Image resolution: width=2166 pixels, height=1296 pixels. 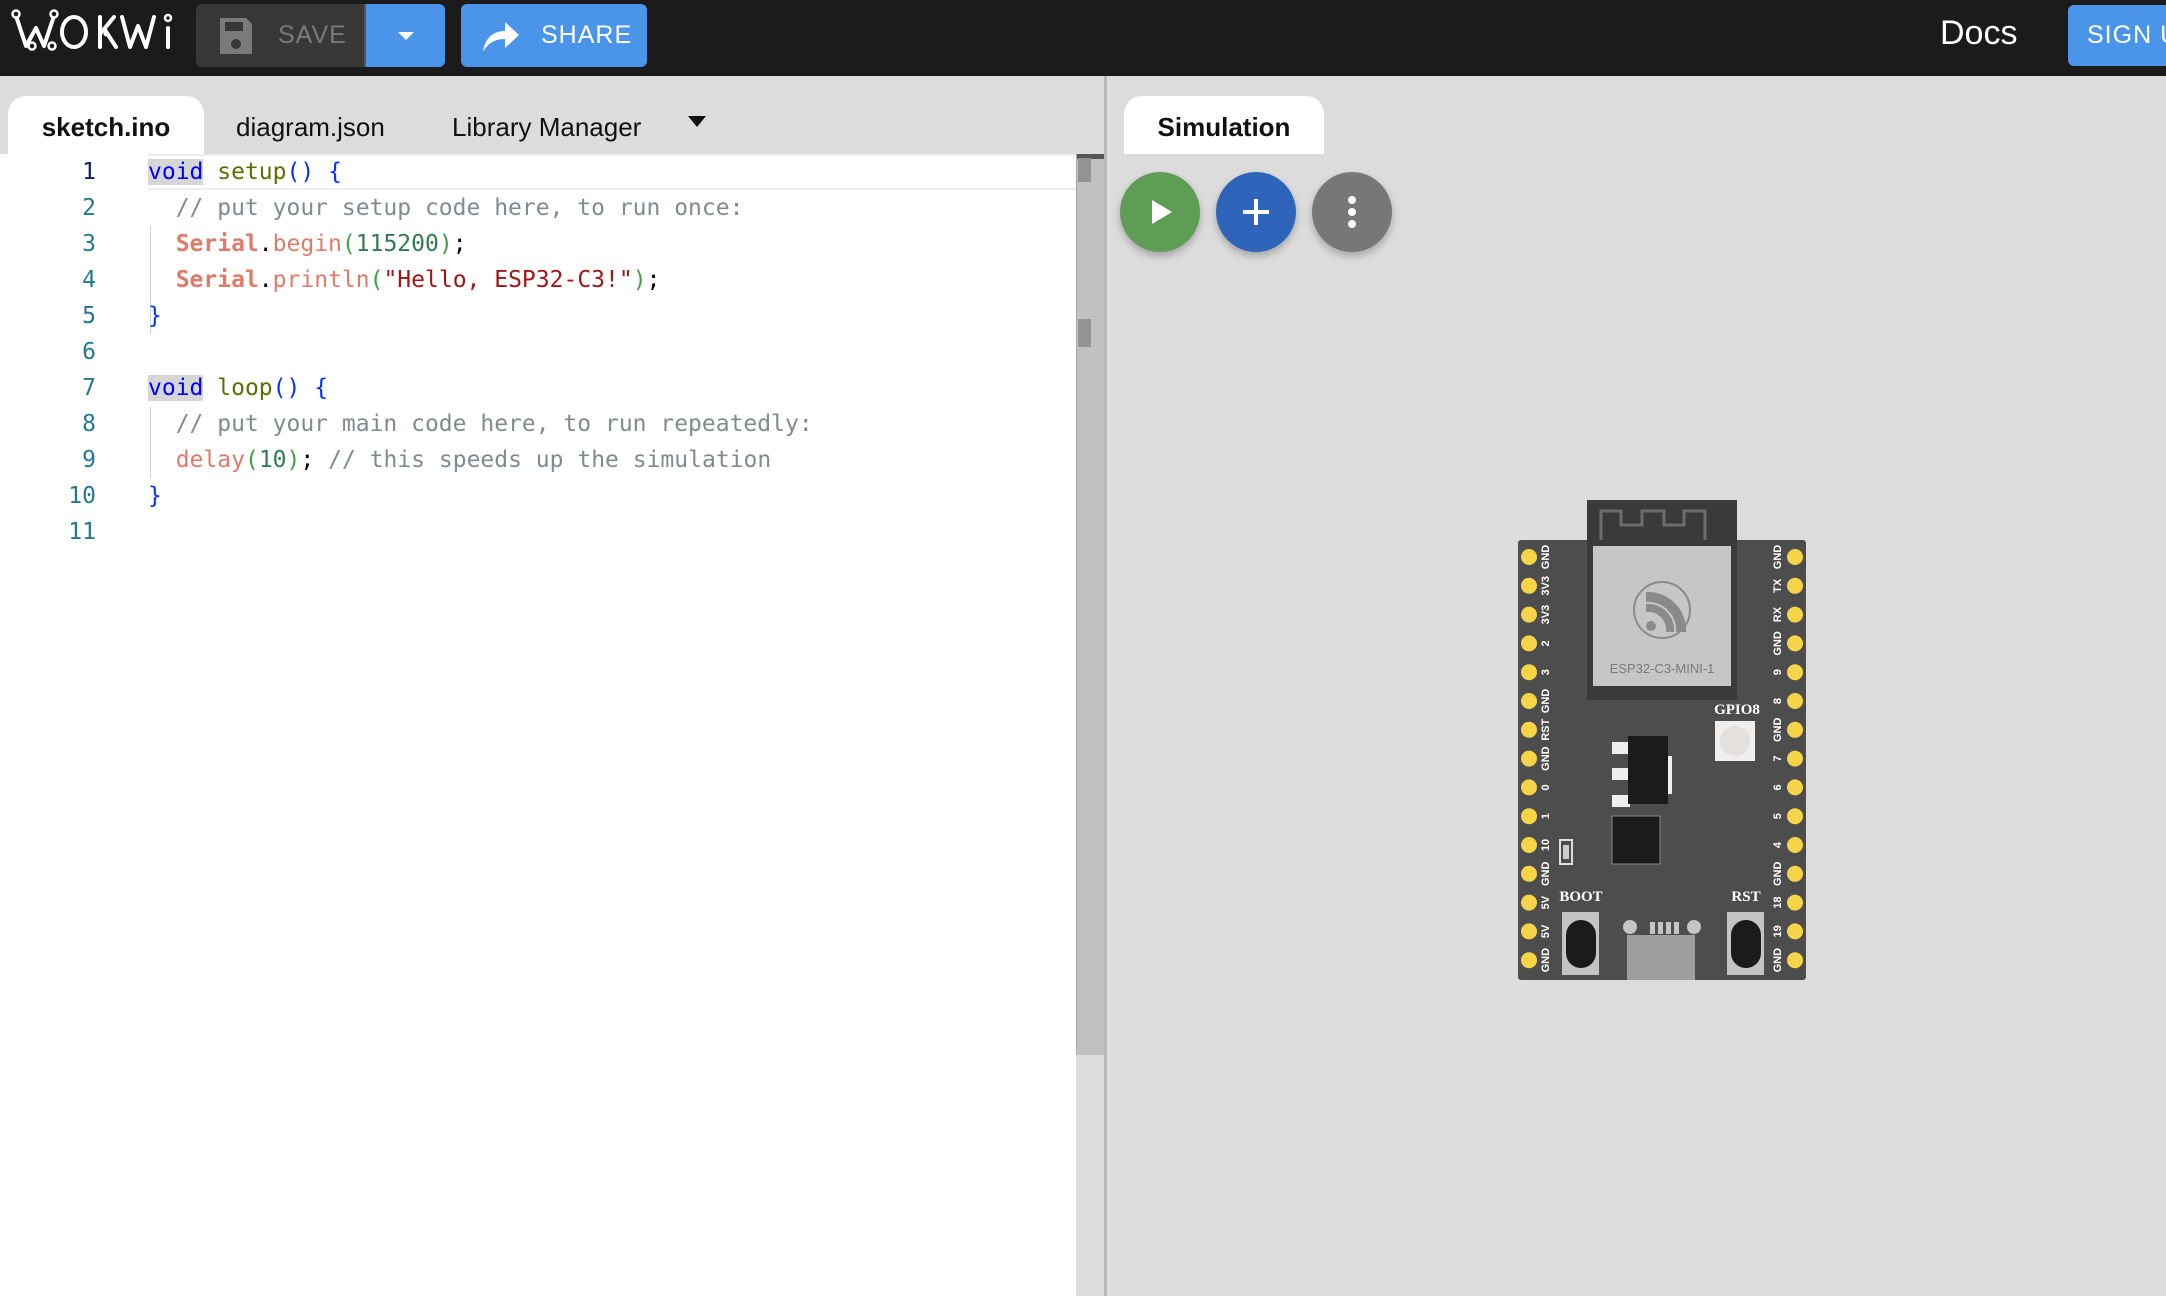 I want to click on pin-label: 8, so click(x=1778, y=701).